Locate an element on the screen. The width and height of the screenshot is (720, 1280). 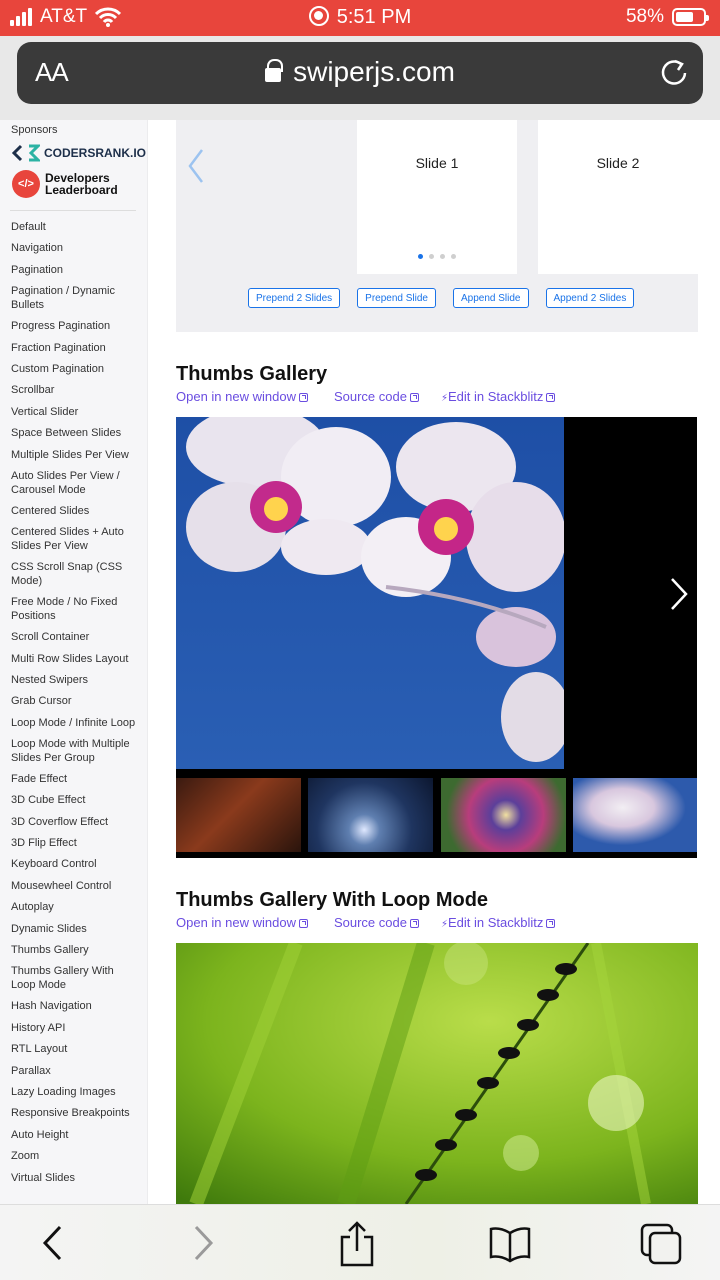
sidebar-item: History API is located at coordinates (75, 1028).